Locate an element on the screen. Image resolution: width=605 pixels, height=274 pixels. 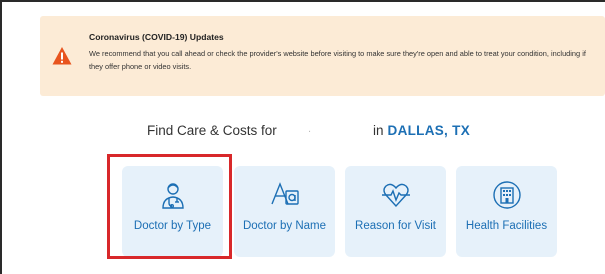
find-care-heading: Find Care & Costs for . in DALLAS, TX is located at coordinates (302, 132).